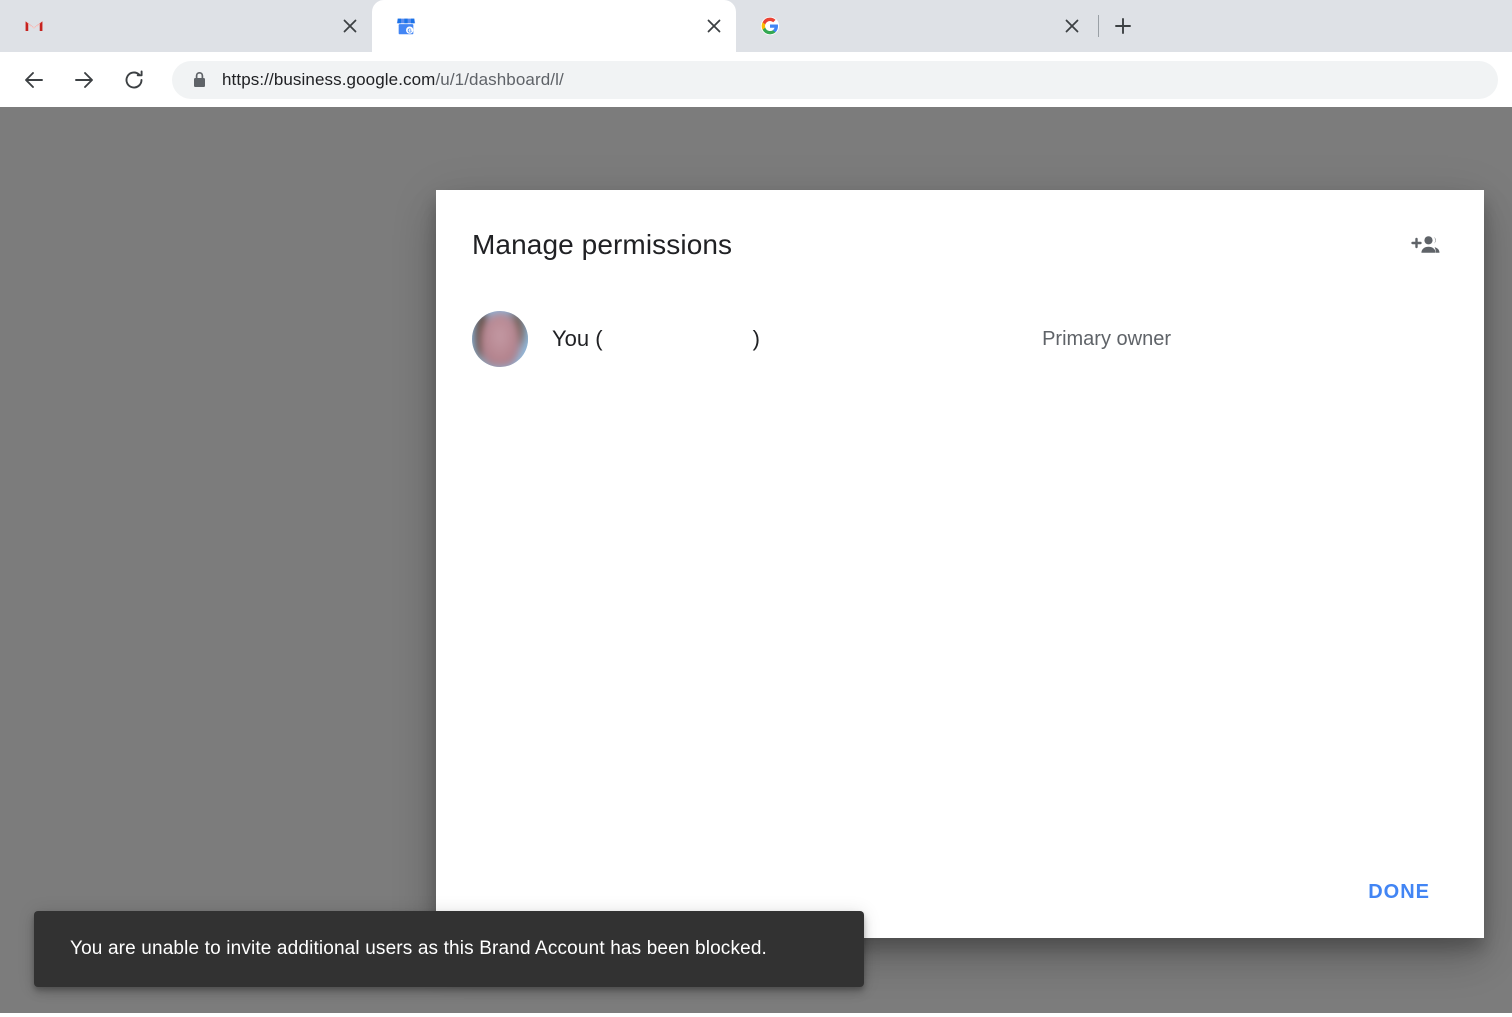 This screenshot has width=1512, height=1017. What do you see at coordinates (577, 338) in the screenshot?
I see `member-name-prefix: You (` at bounding box center [577, 338].